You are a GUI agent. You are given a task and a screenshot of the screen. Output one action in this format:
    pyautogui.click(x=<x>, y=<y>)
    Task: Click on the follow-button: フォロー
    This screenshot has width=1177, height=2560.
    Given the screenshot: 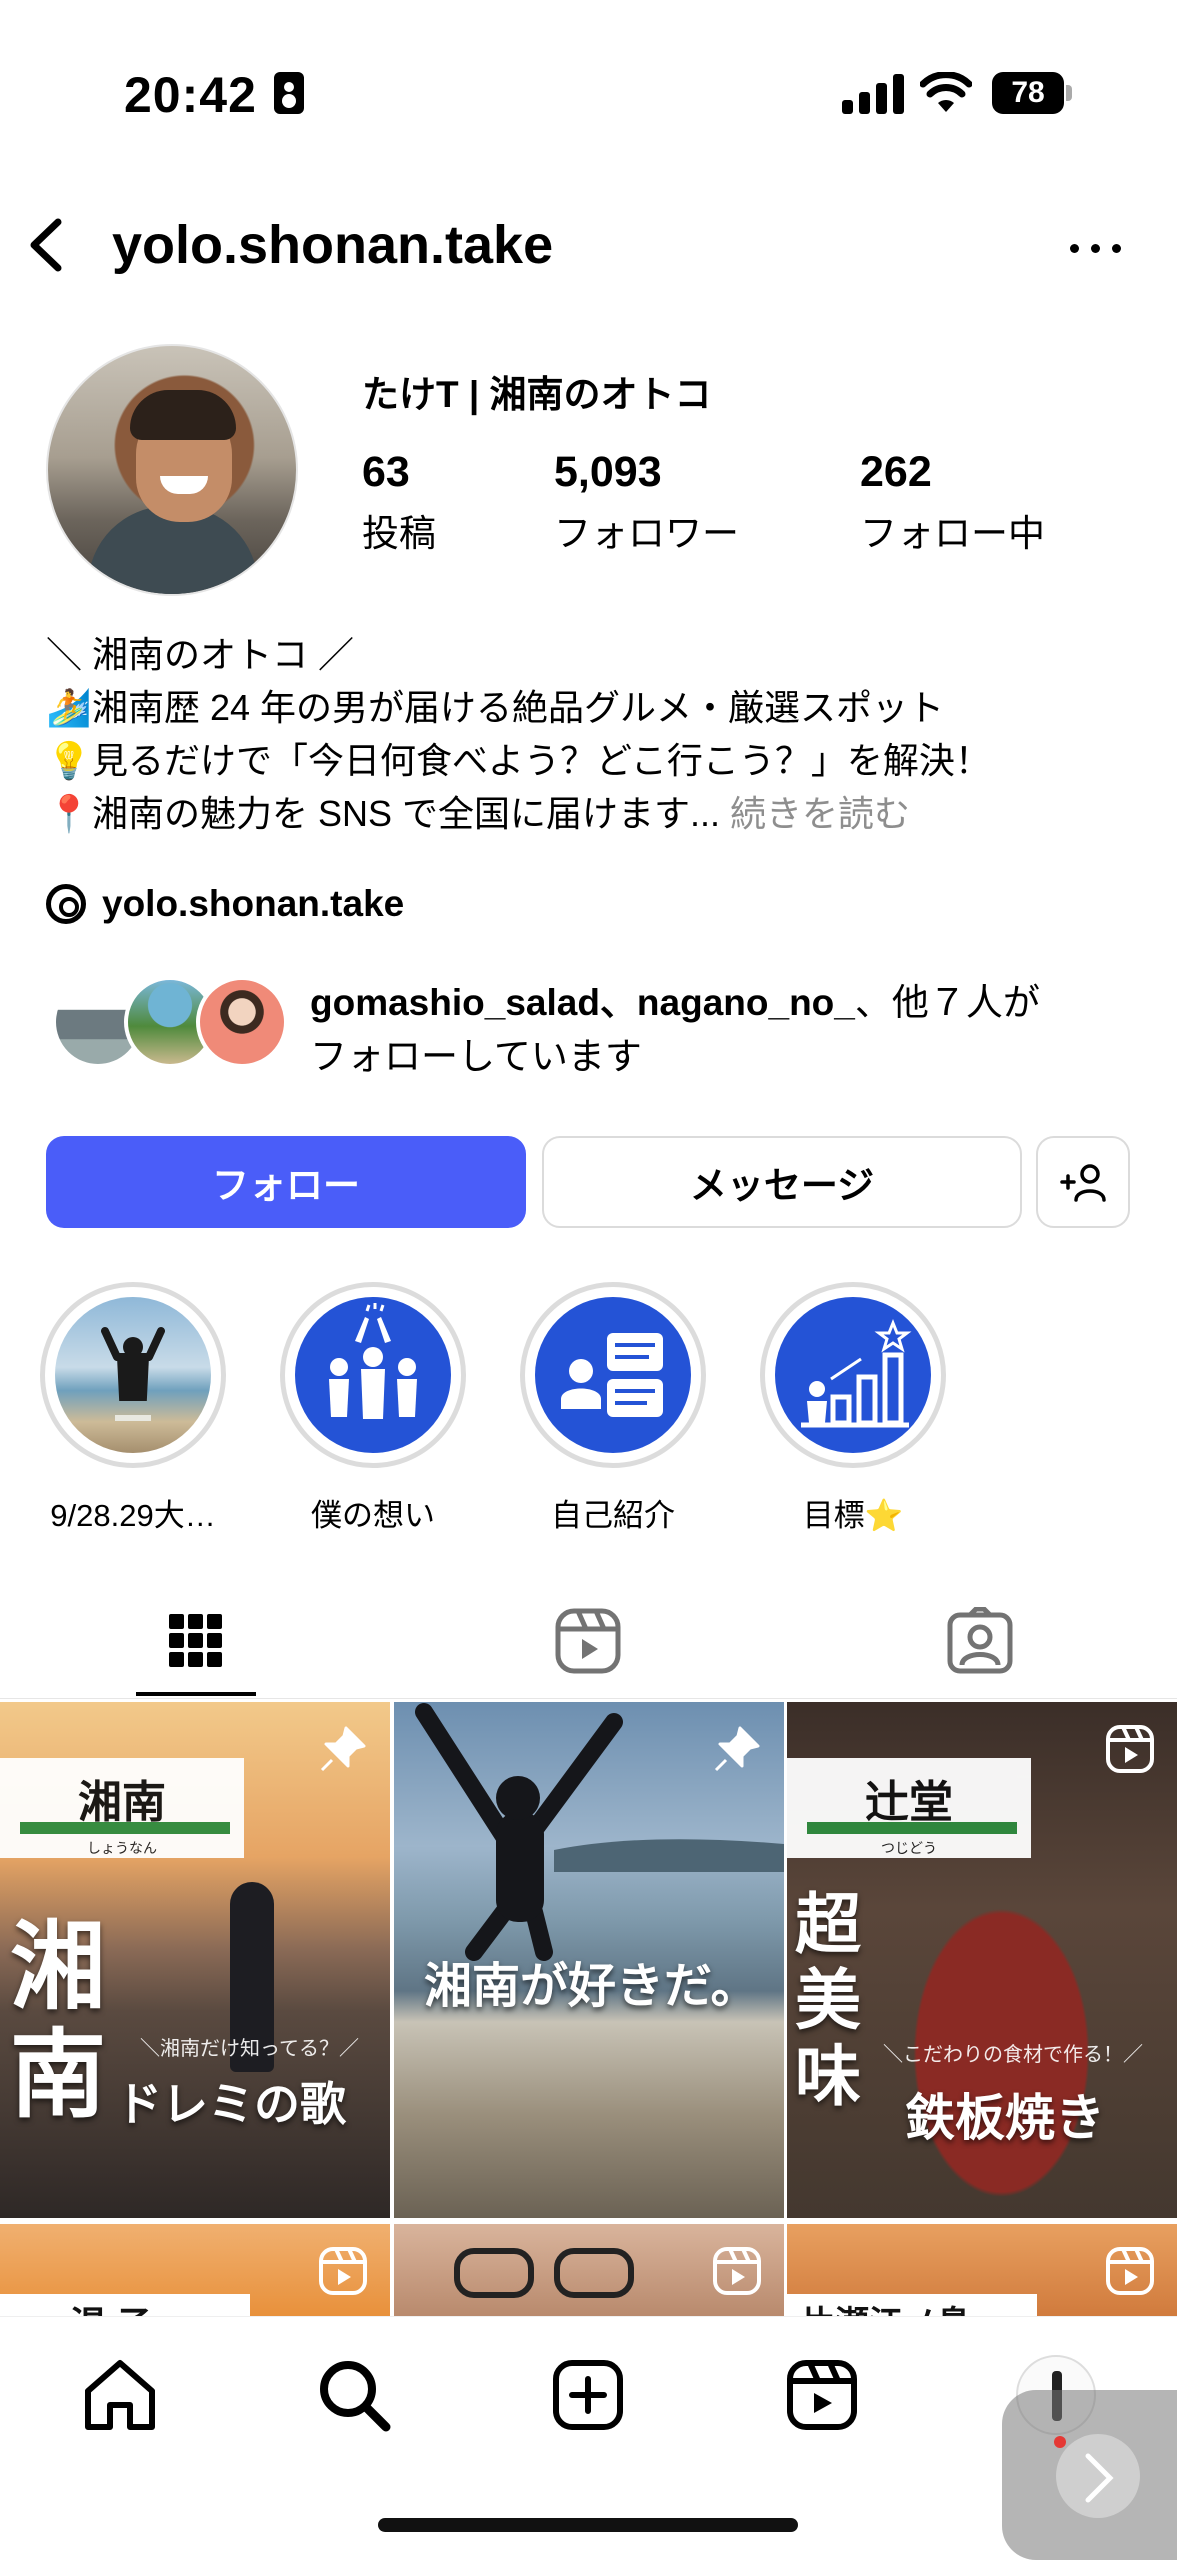 What is the action you would take?
    pyautogui.click(x=286, y=1182)
    